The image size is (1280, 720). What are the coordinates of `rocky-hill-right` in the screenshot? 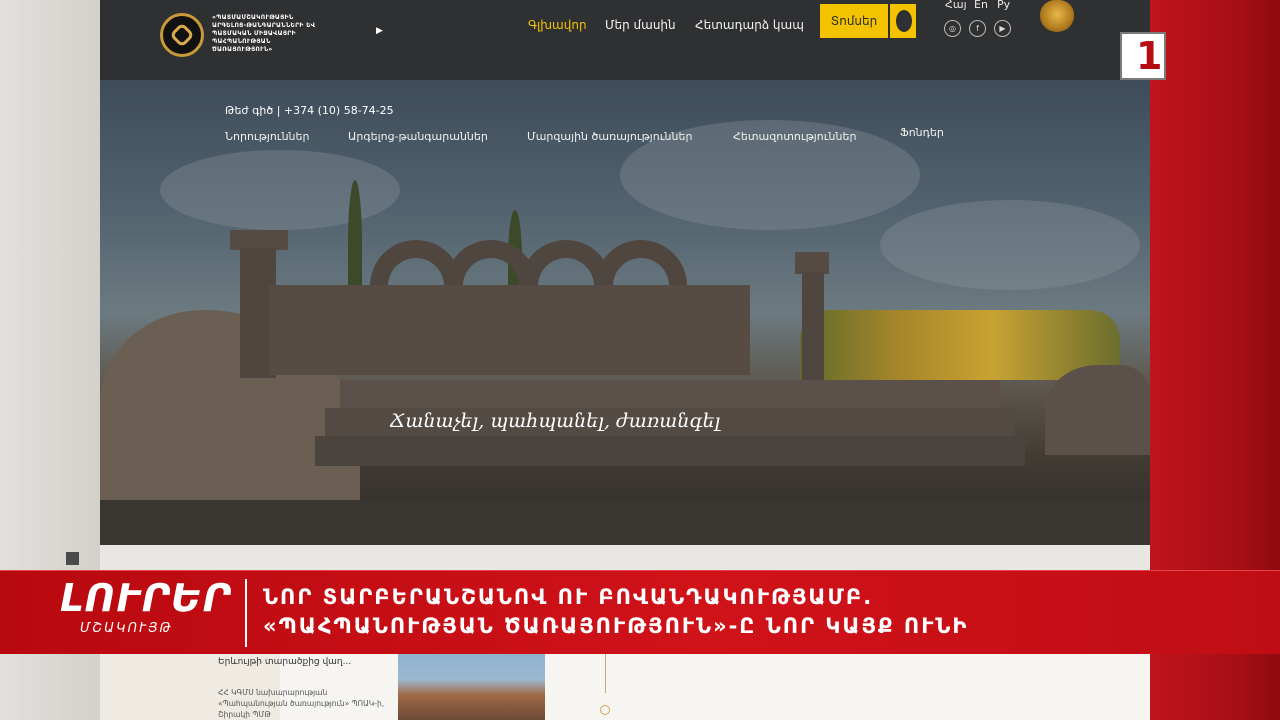 It's located at (1097, 410).